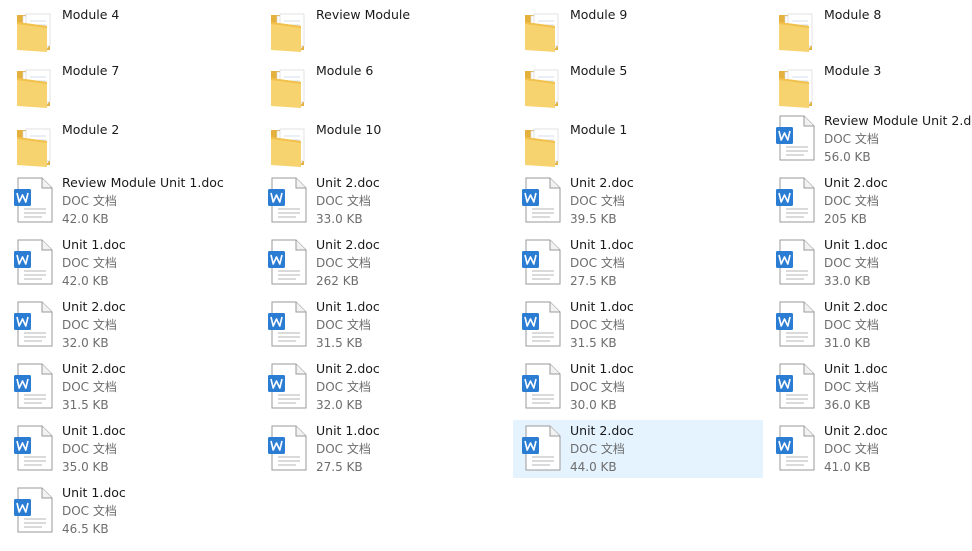 Image resolution: width=972 pixels, height=551 pixels. I want to click on file-item: Unit 2.doc DOC 文档 39.5 KB, so click(633, 203).